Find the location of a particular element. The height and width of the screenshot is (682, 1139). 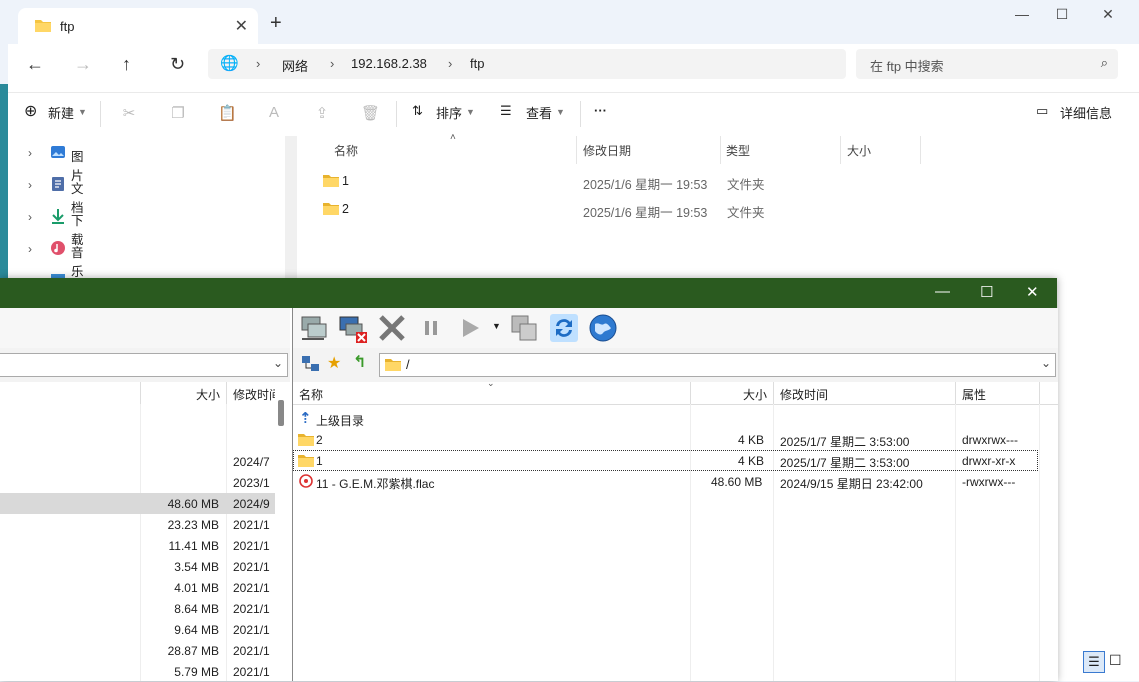

file-date: 2025/1/6 星期一 19:53 is located at coordinates (645, 213).